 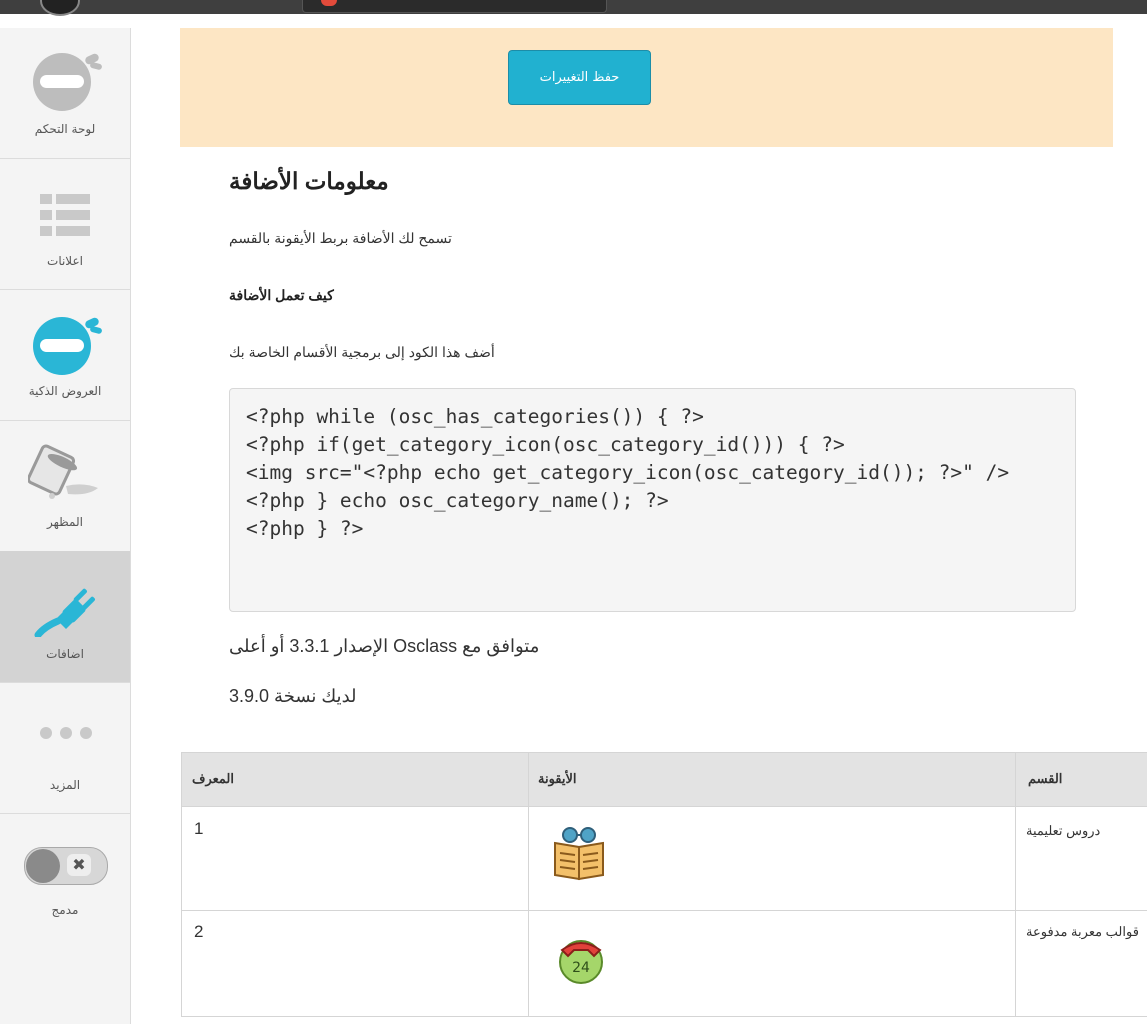 What do you see at coordinates (384, 646) in the screenshot?
I see `compatibility-text: الإصدار 3.3.1 أو أعلى Osclass متوافق مع` at bounding box center [384, 646].